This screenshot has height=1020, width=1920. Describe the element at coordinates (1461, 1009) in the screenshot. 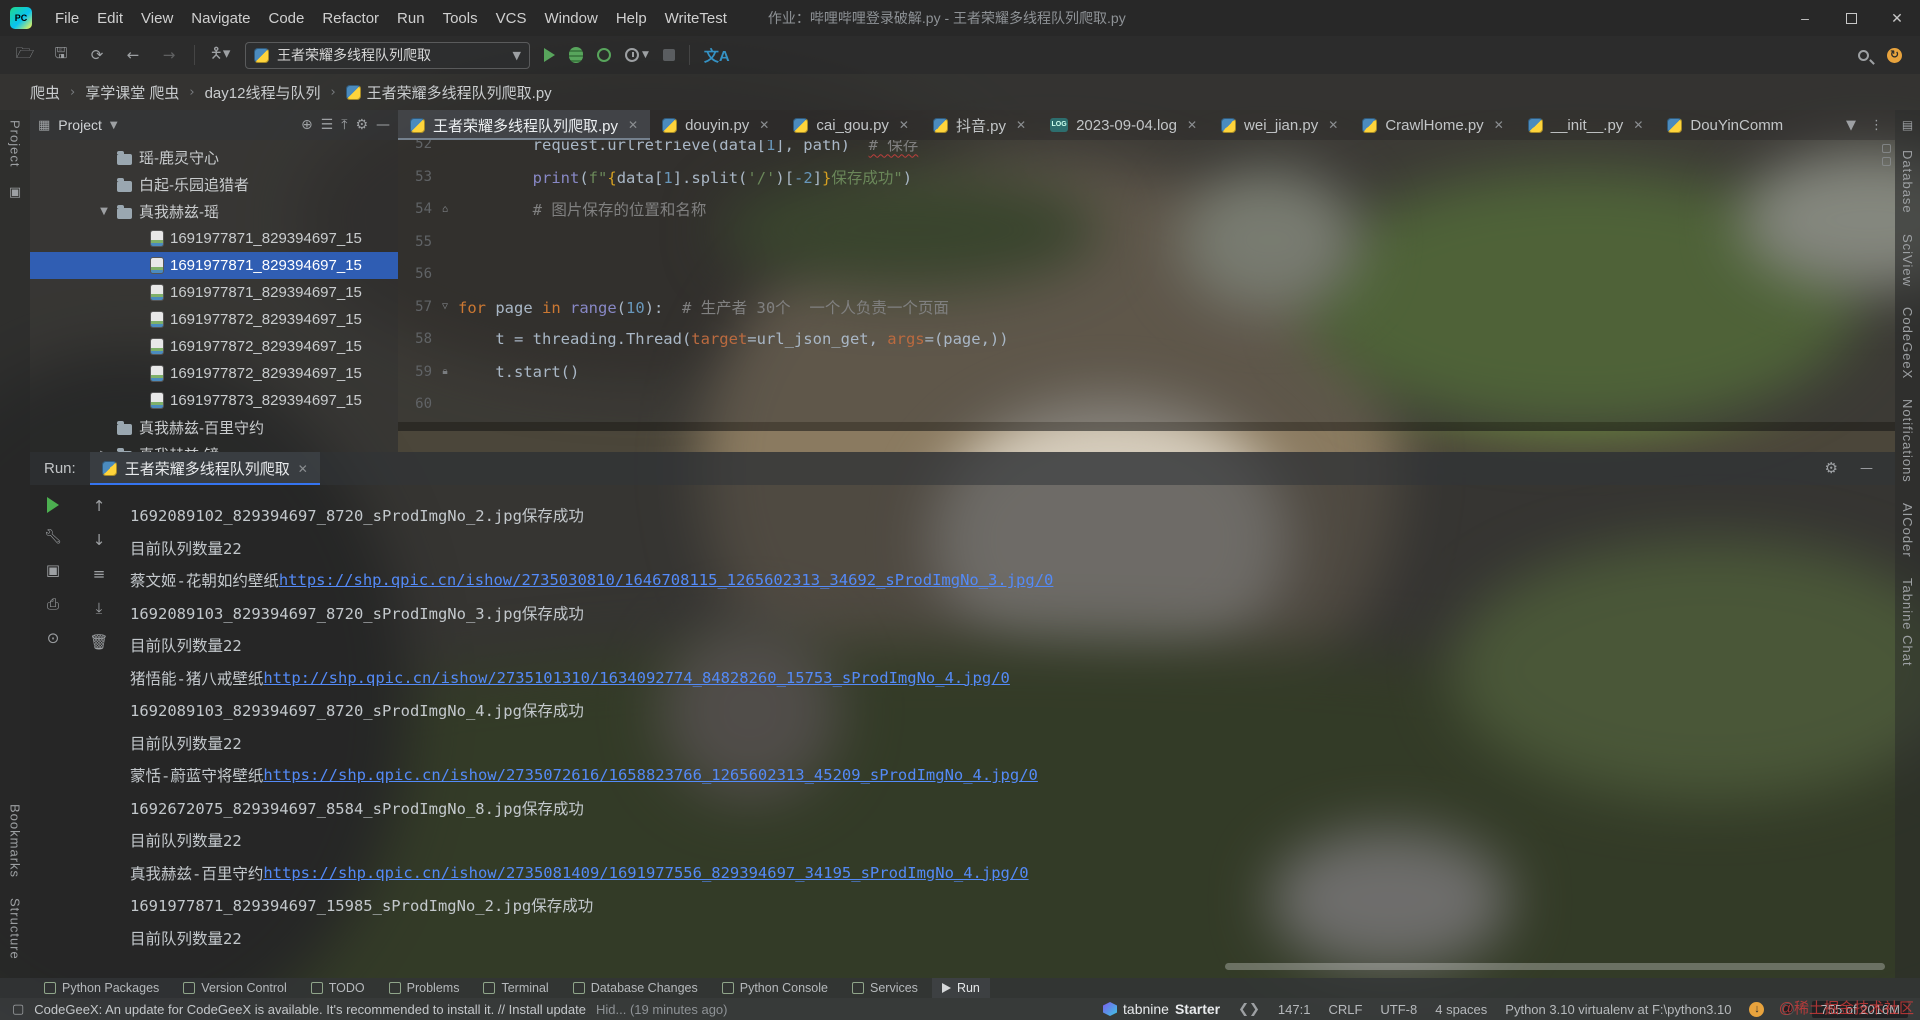

I see `indent-indicator: 4 spaces` at that location.